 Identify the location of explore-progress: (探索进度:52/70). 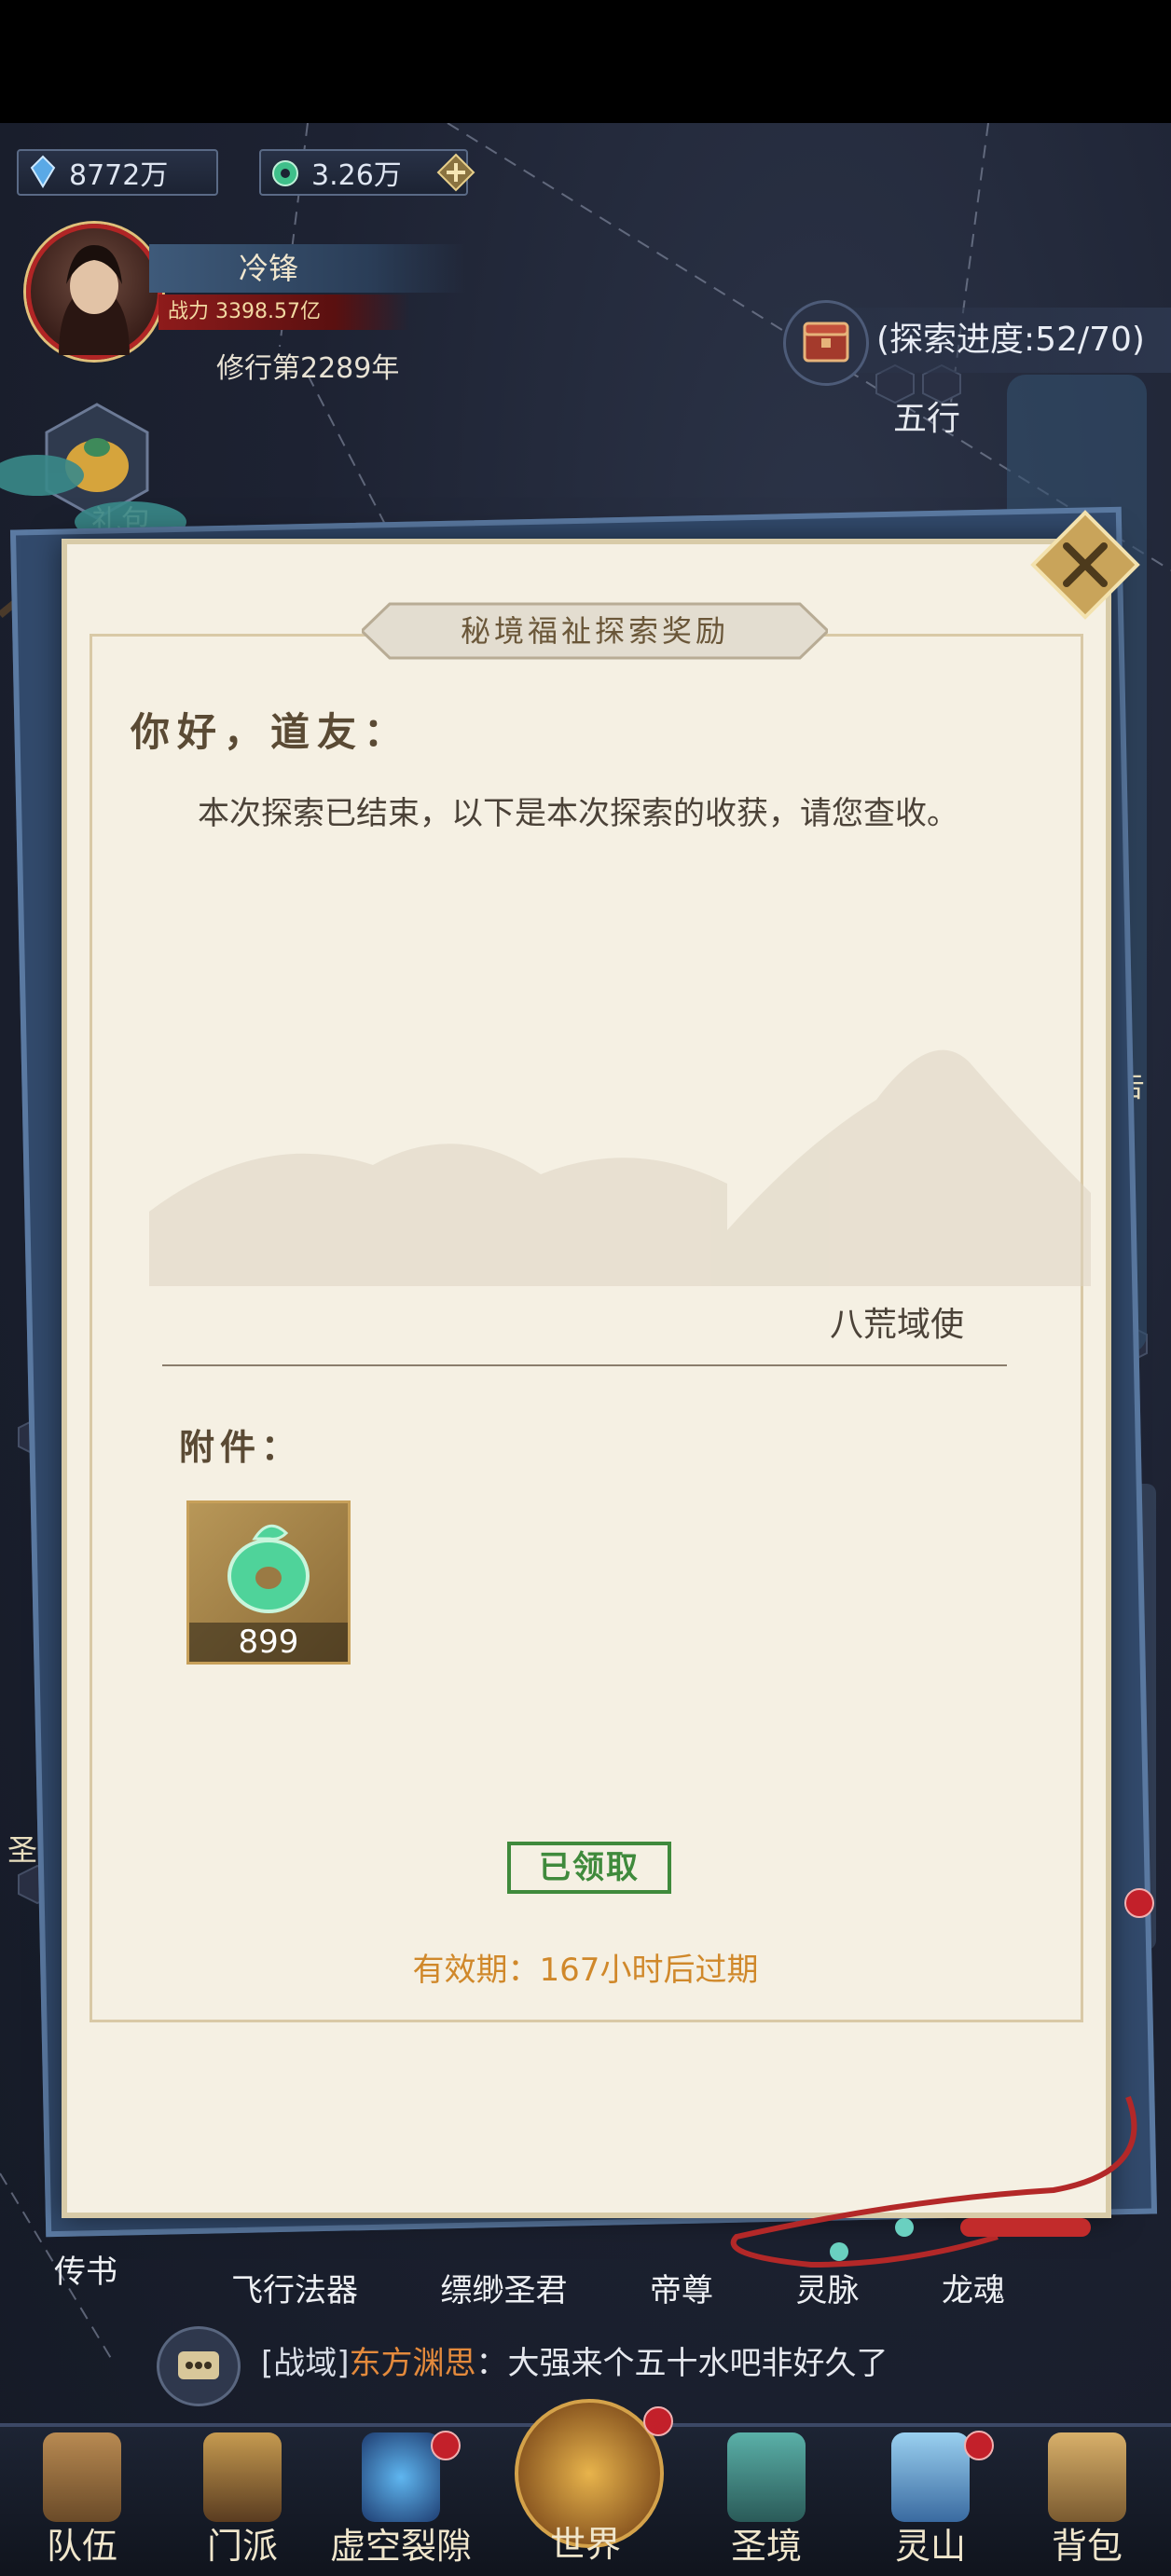
(977, 343).